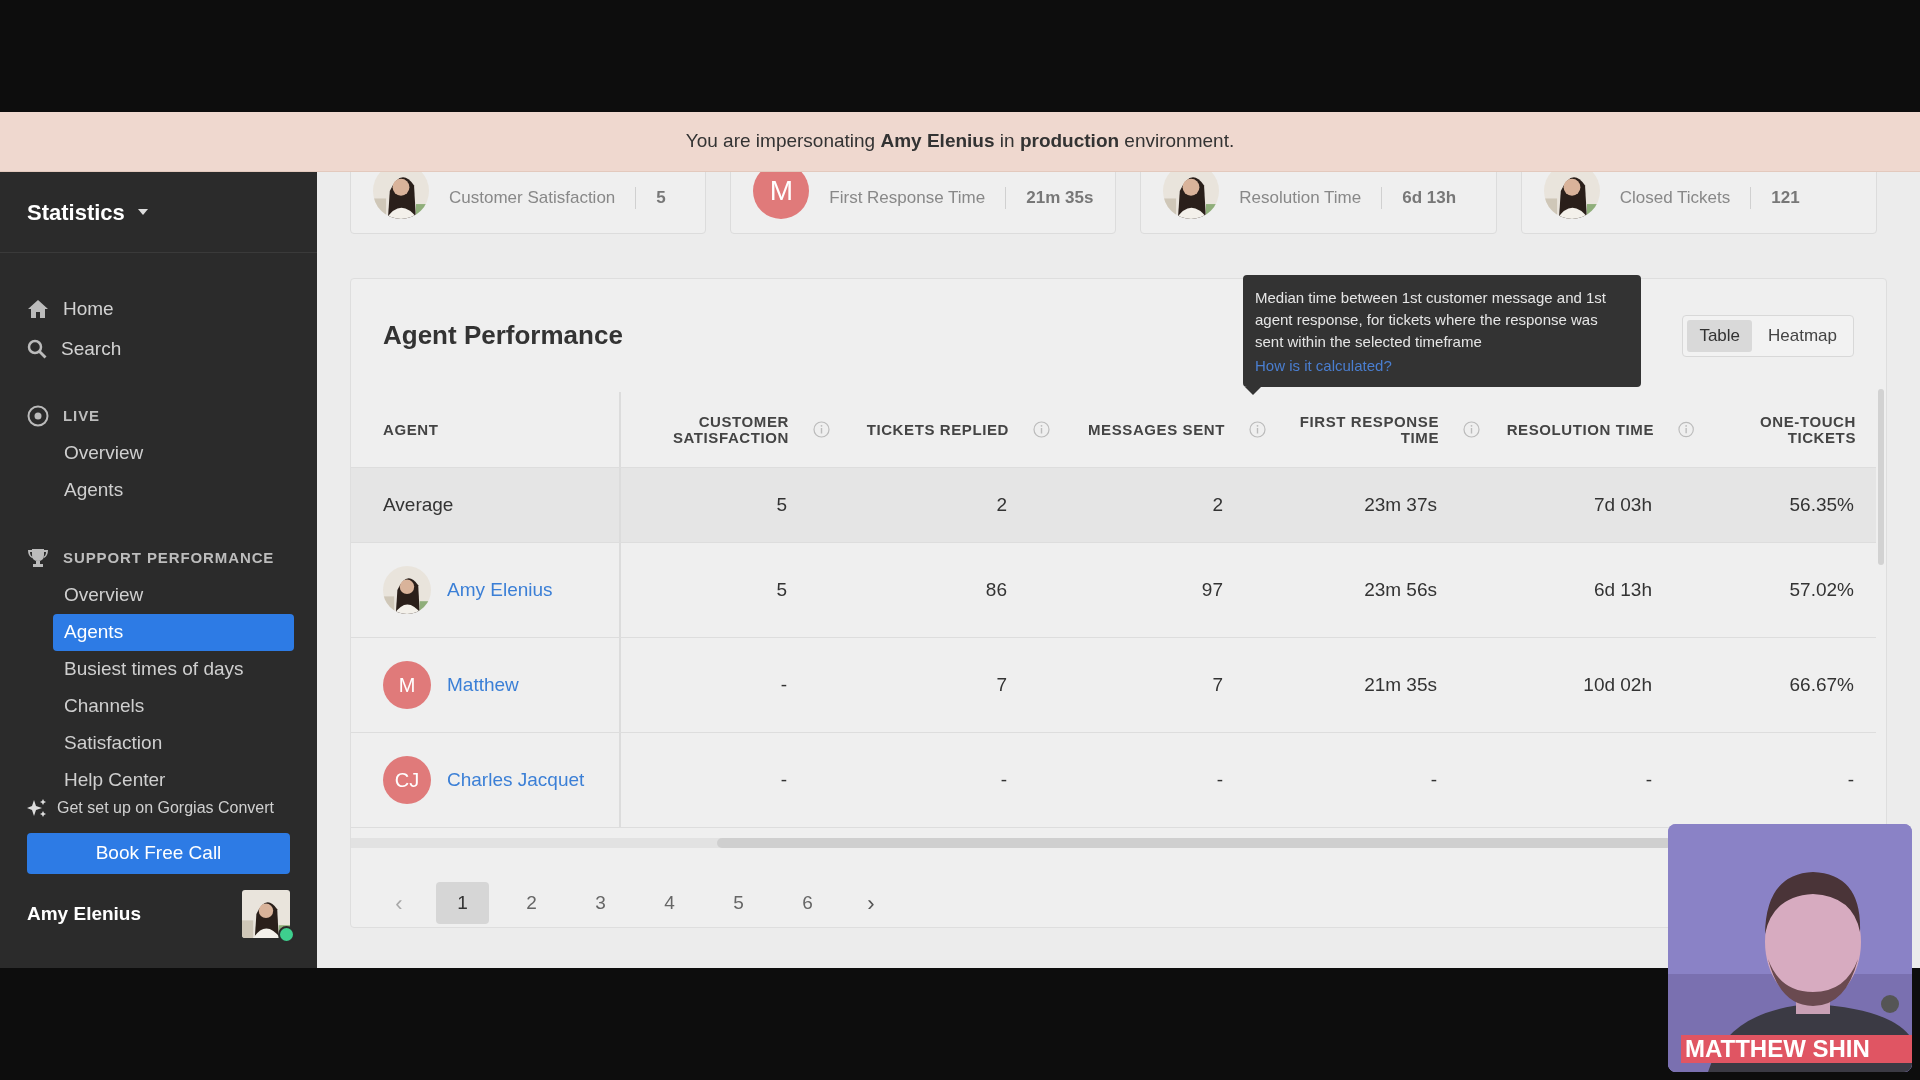 This screenshot has width=1920, height=1080. What do you see at coordinates (81, 415) in the screenshot?
I see `section-heading: LIVE` at bounding box center [81, 415].